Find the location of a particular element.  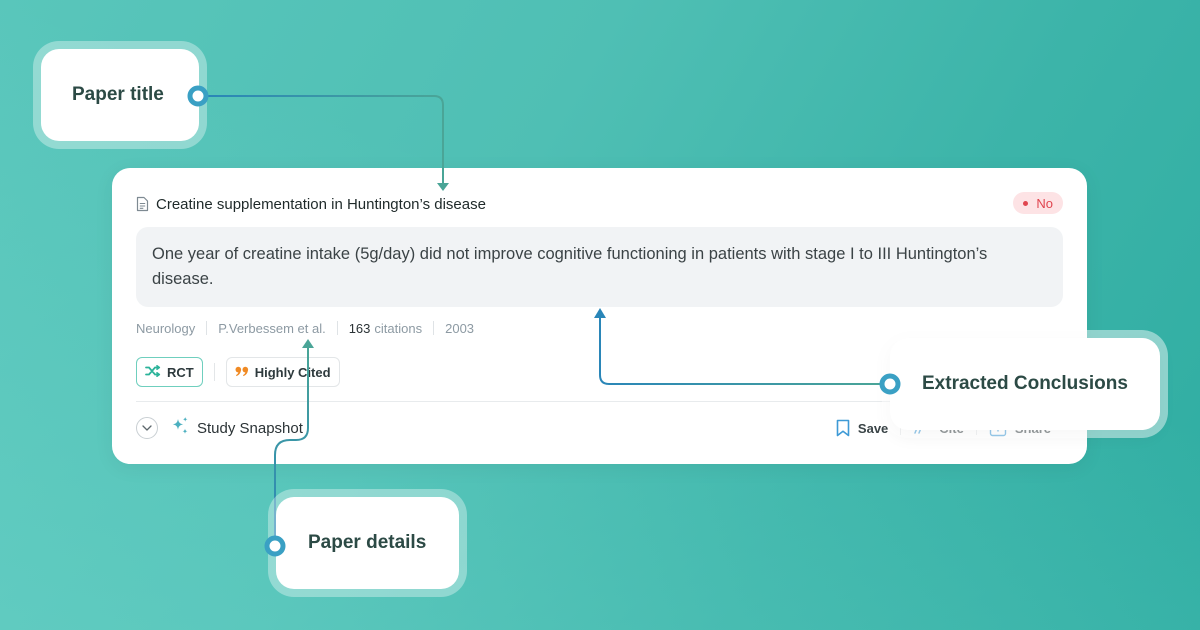

tags-row: RCT Highly Cited is located at coordinates (238, 372).